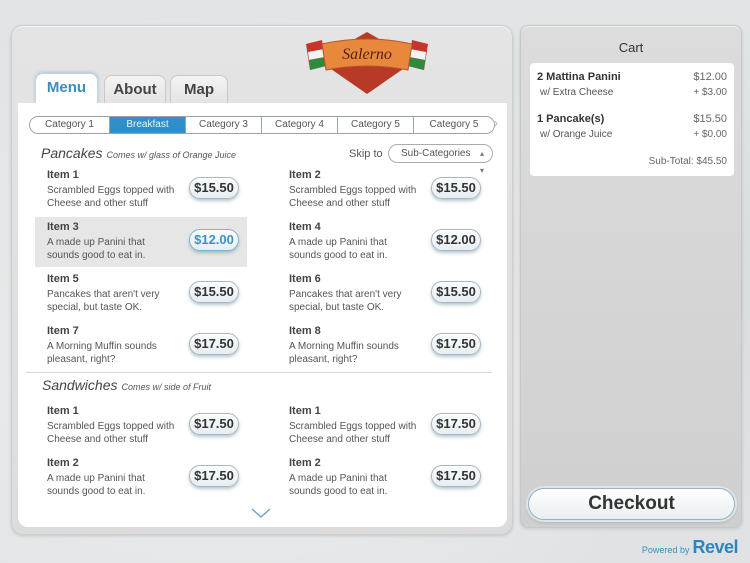 Image resolution: width=750 pixels, height=563 pixels. What do you see at coordinates (367, 54) in the screenshot?
I see `logo-text: Salerno` at bounding box center [367, 54].